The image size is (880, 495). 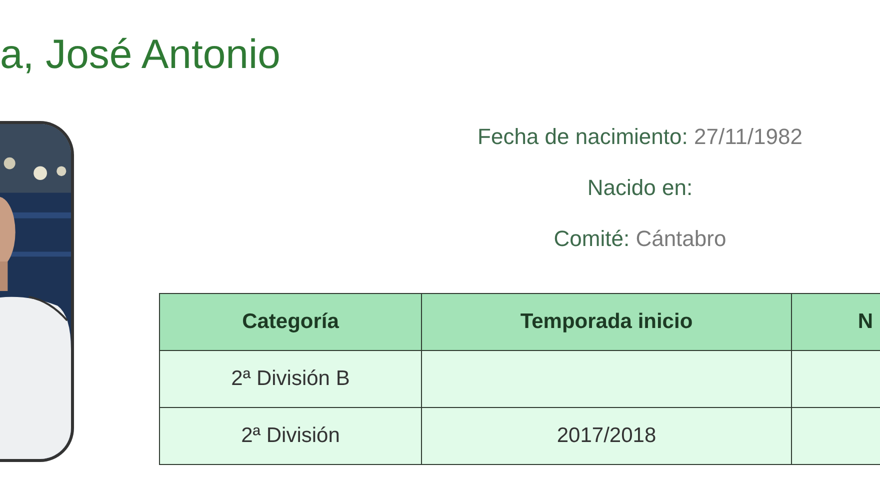 I want to click on player-name: a, José Antonio, so click(x=141, y=54).